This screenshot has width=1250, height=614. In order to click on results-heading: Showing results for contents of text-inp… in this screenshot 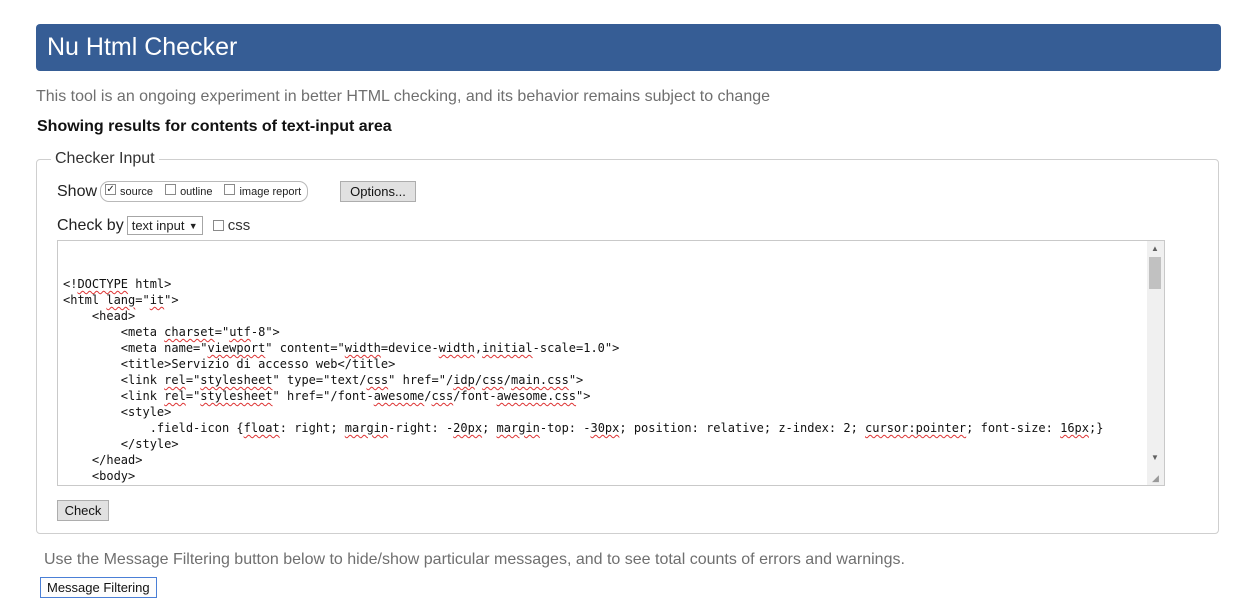, I will do `click(214, 126)`.